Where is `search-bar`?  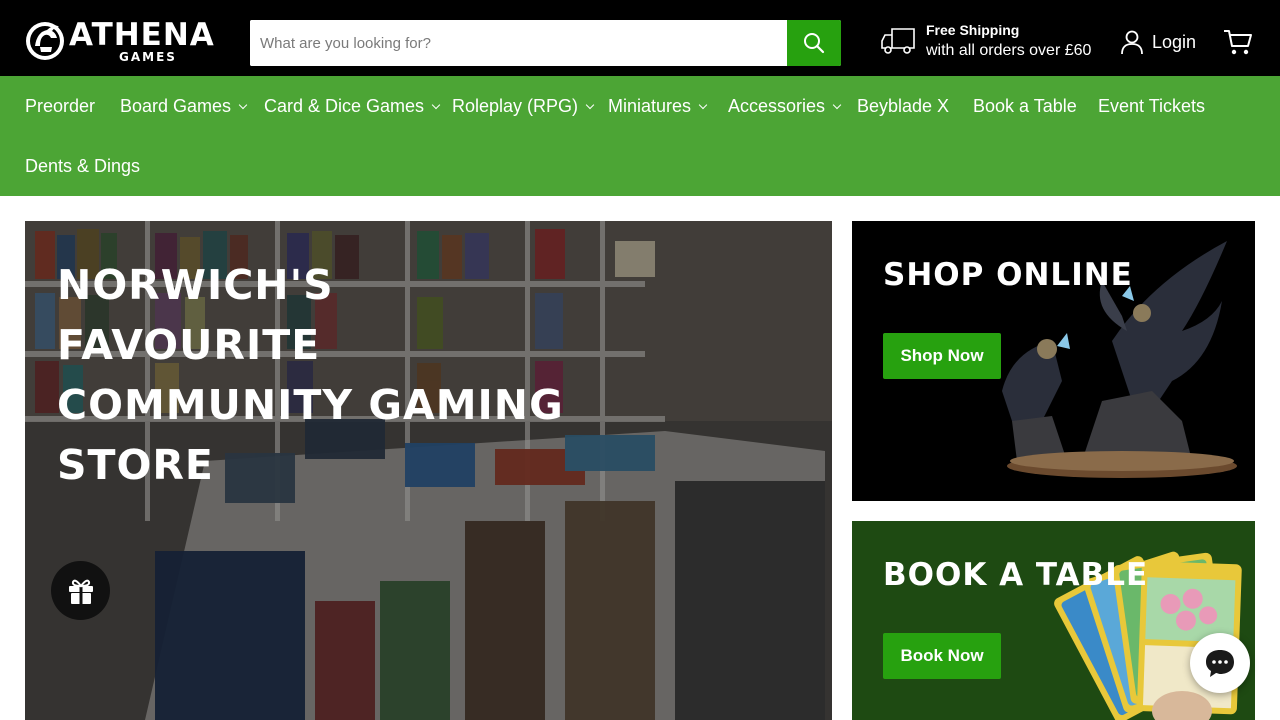 search-bar is located at coordinates (545, 43).